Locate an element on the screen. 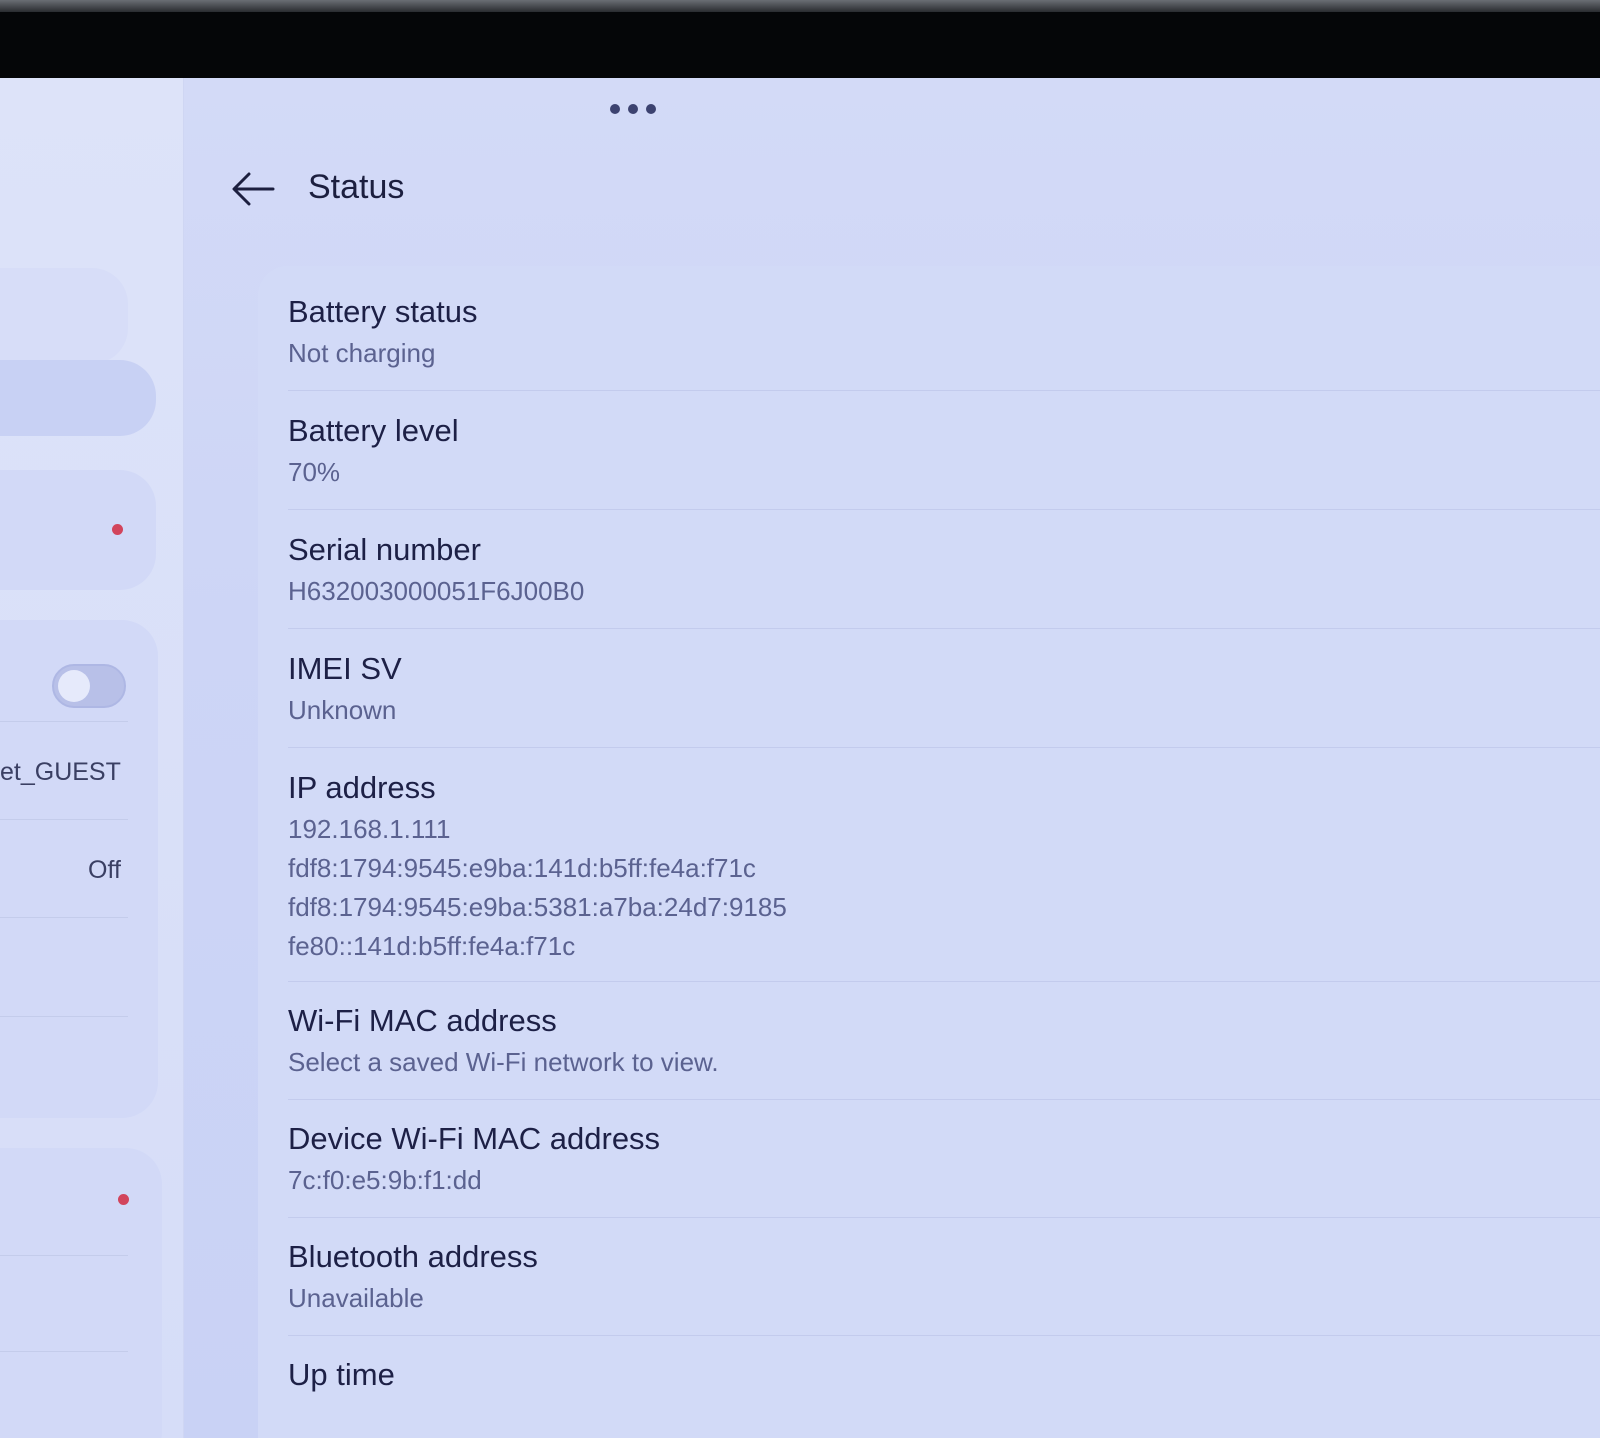 Image resolution: width=1600 pixels, height=1438 pixels. arrow-left-icon is located at coordinates (253, 189).